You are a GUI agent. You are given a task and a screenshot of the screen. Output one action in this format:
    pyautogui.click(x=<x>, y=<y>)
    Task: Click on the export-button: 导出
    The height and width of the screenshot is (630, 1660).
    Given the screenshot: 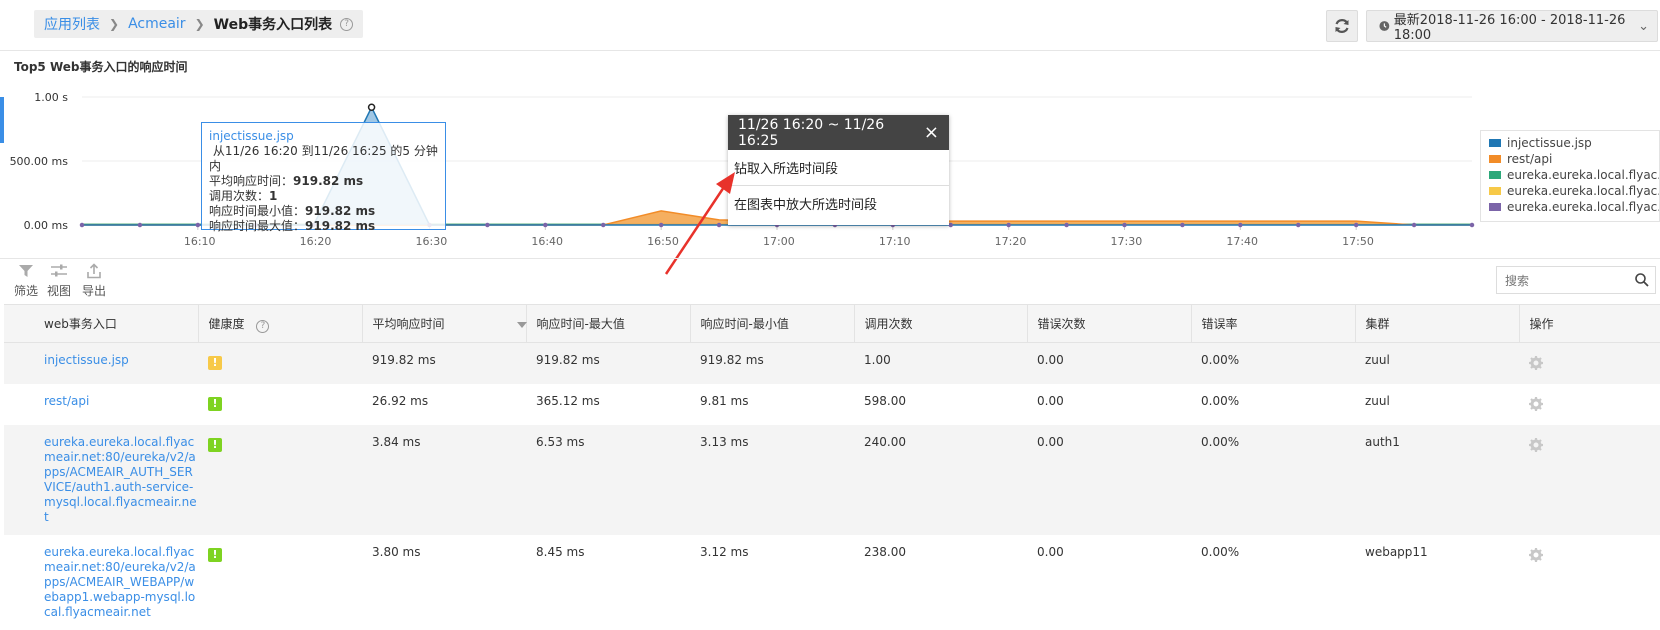 What is the action you would take?
    pyautogui.click(x=94, y=280)
    